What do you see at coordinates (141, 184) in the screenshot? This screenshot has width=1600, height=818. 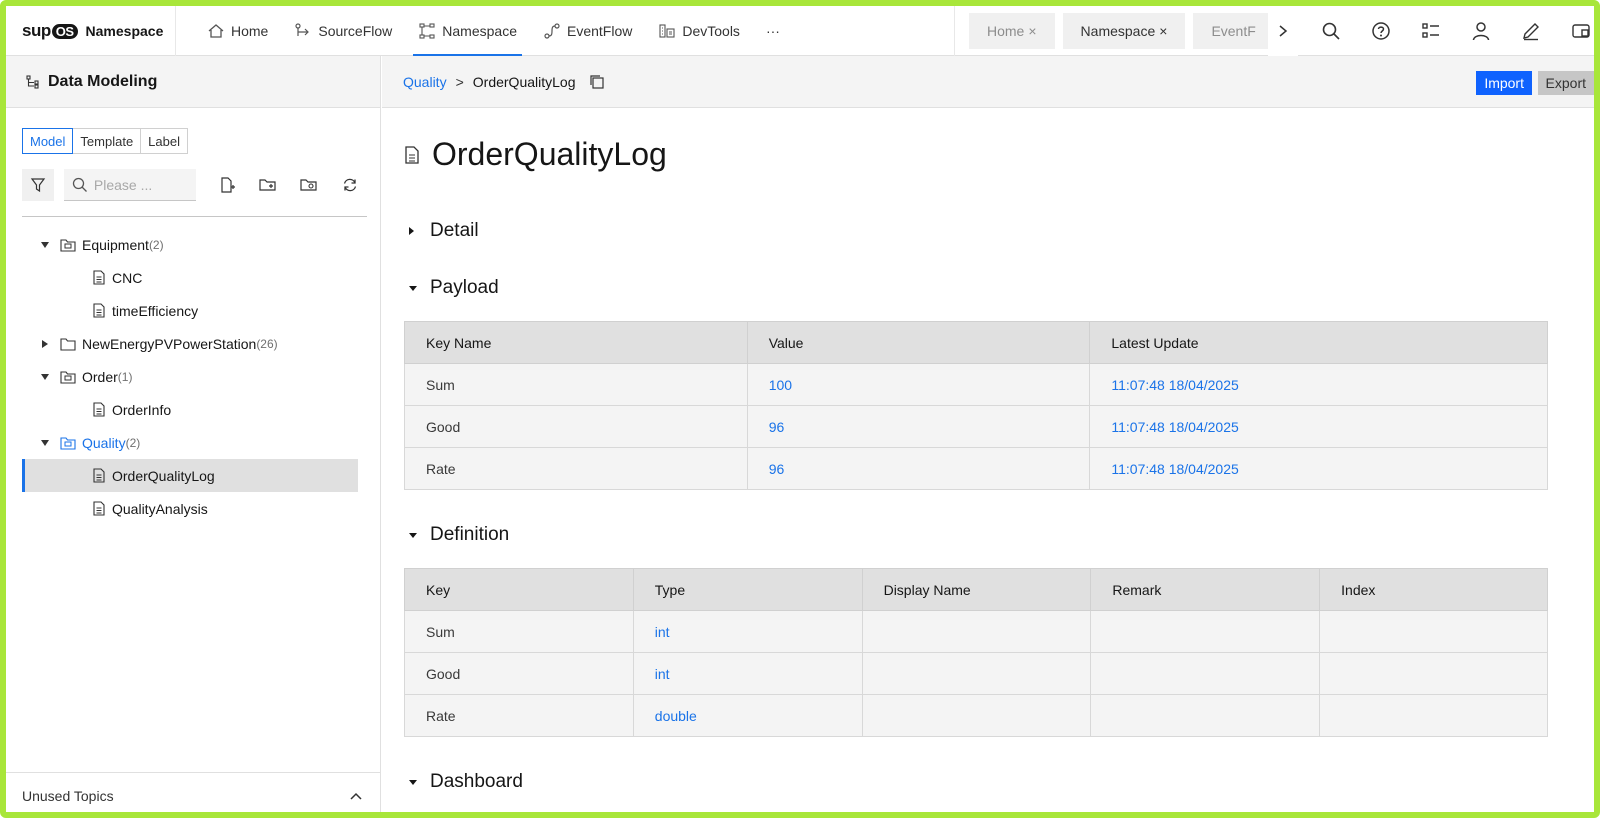 I see `tree-search-input` at bounding box center [141, 184].